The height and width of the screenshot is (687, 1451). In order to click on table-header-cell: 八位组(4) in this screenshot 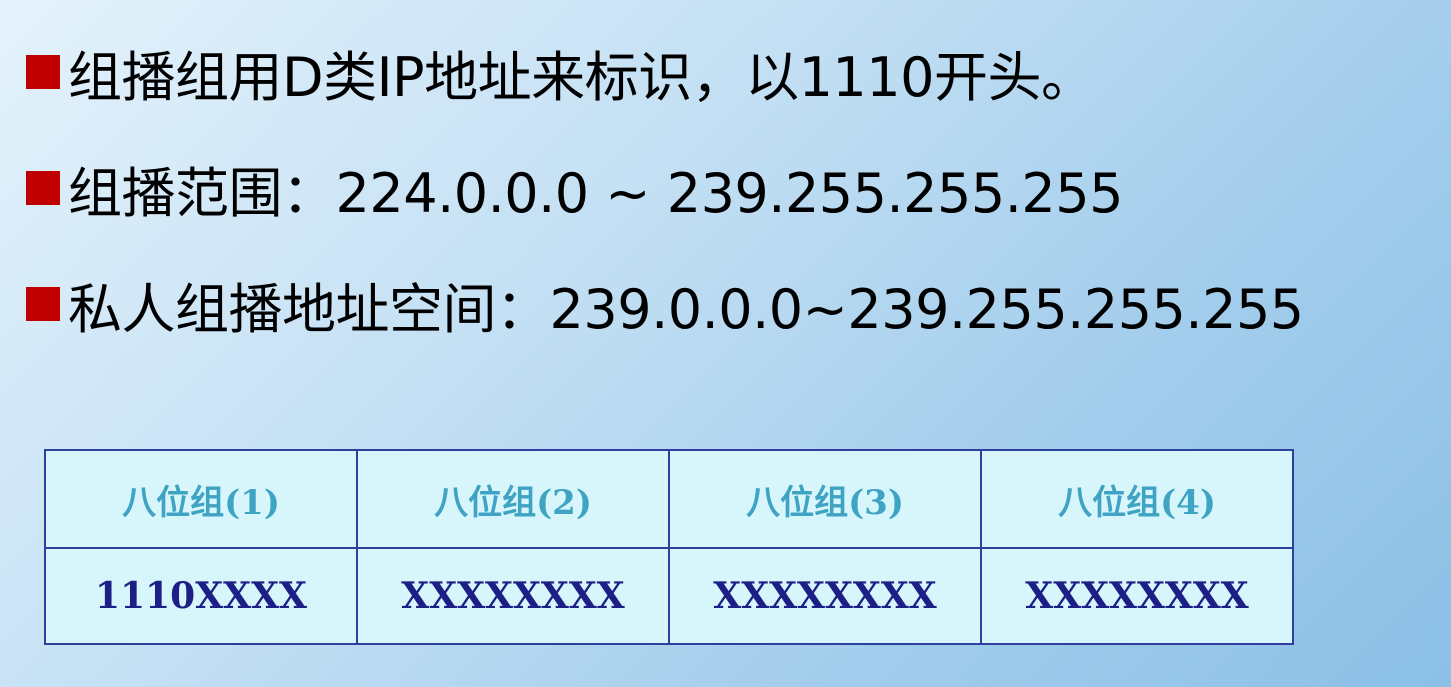, I will do `click(1137, 499)`.